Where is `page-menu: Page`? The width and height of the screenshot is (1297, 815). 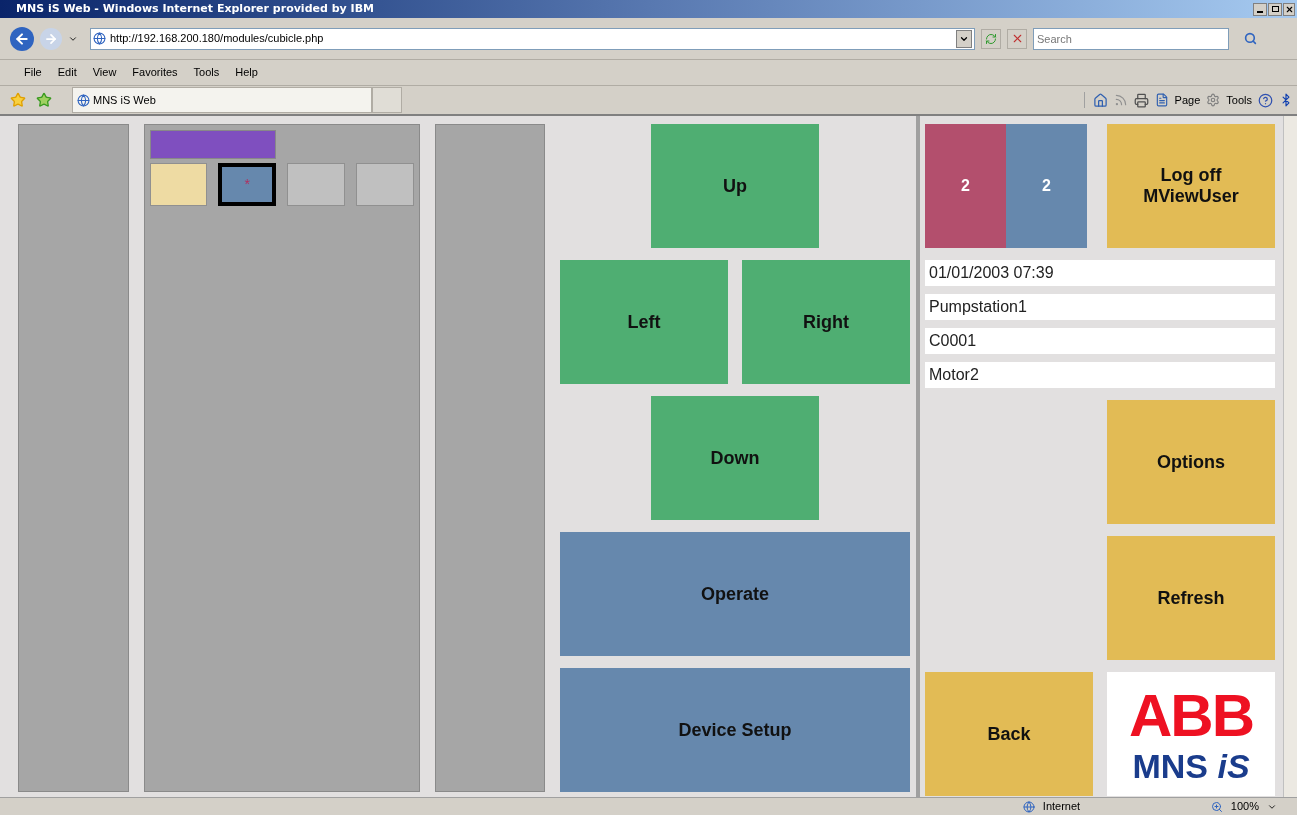 page-menu: Page is located at coordinates (1187, 100).